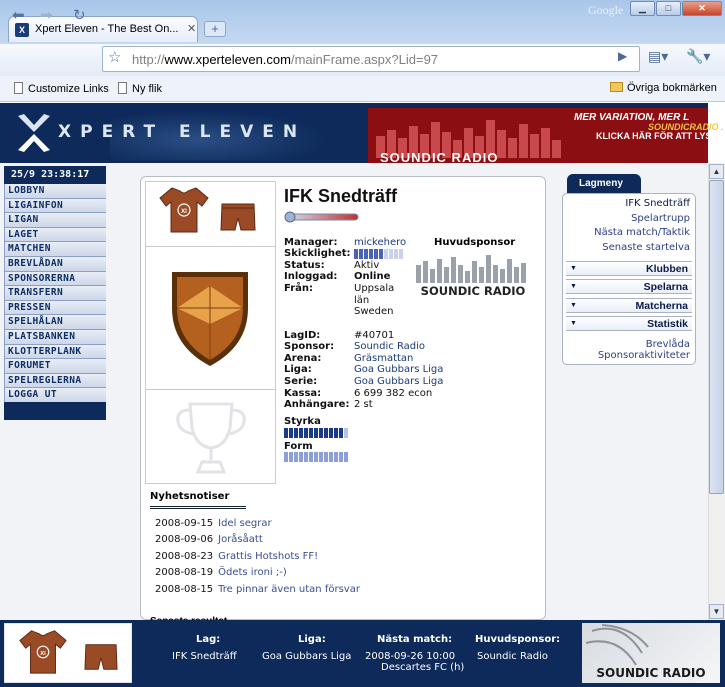  I want to click on menu-matchen: MATCHEN, so click(55, 249).